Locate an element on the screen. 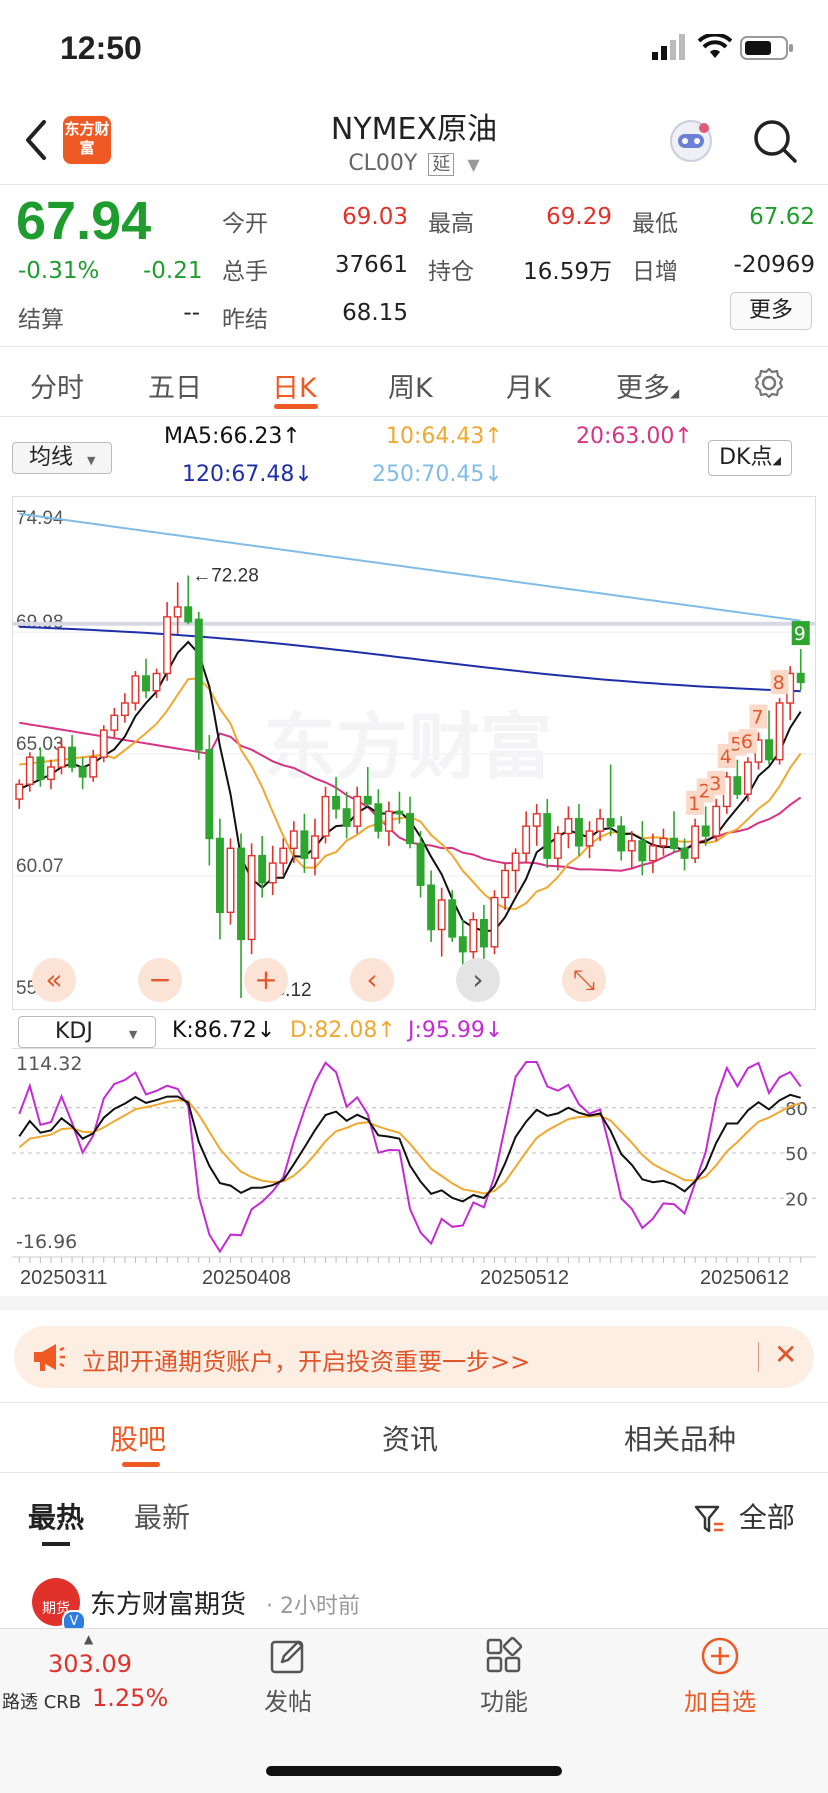  sequence-label: 9 is located at coordinates (800, 634).